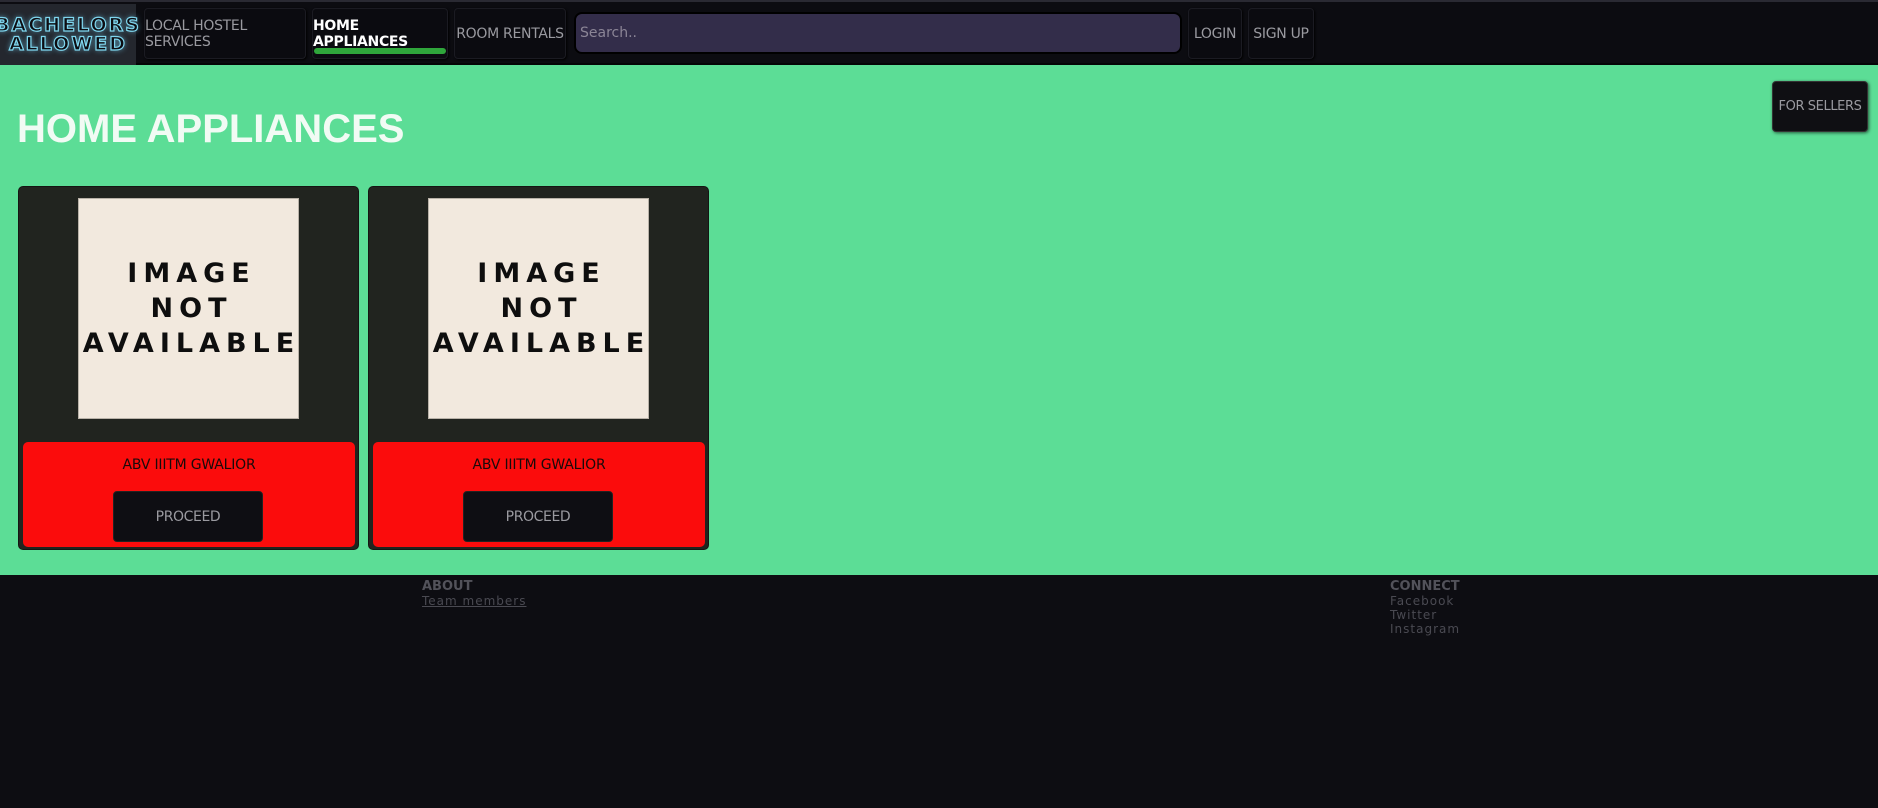 This screenshot has height=808, width=1878. Describe the element at coordinates (225, 33) in the screenshot. I see `nav-local-hostel-services: LOCAL HOSTEL SERVICES` at that location.